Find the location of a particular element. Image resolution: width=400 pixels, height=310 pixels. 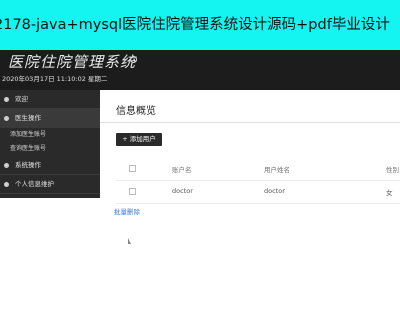

gear-icon is located at coordinates (6, 165).